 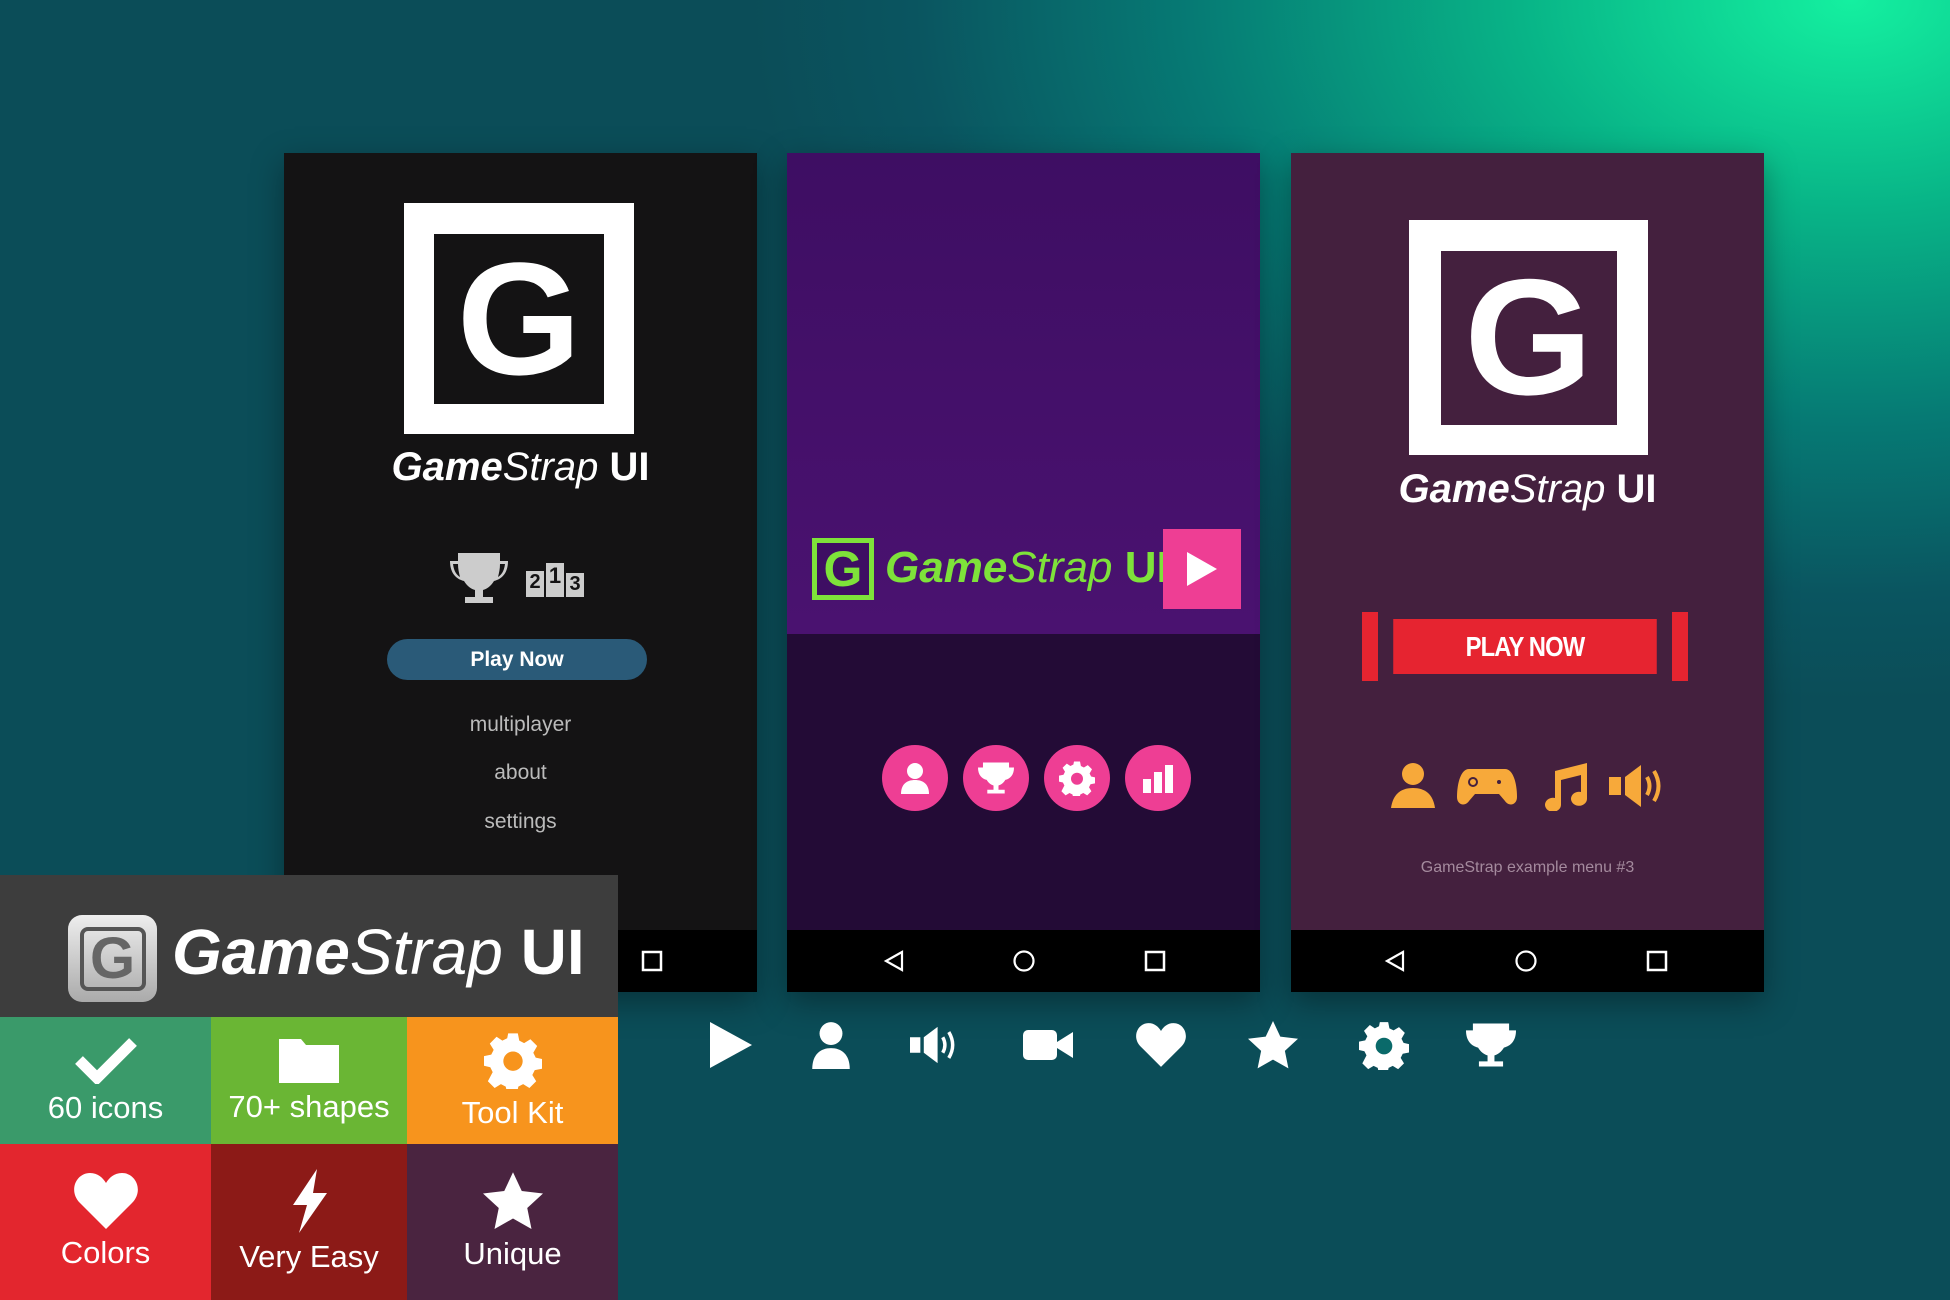 I want to click on play-now-button: PLAY NOW, so click(x=1525, y=646).